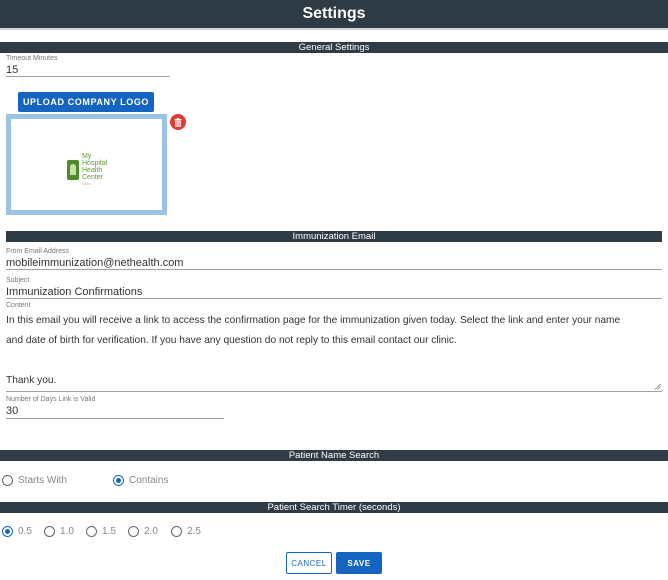 This screenshot has width=668, height=580. I want to click on radio-label: Starts With, so click(42, 480).